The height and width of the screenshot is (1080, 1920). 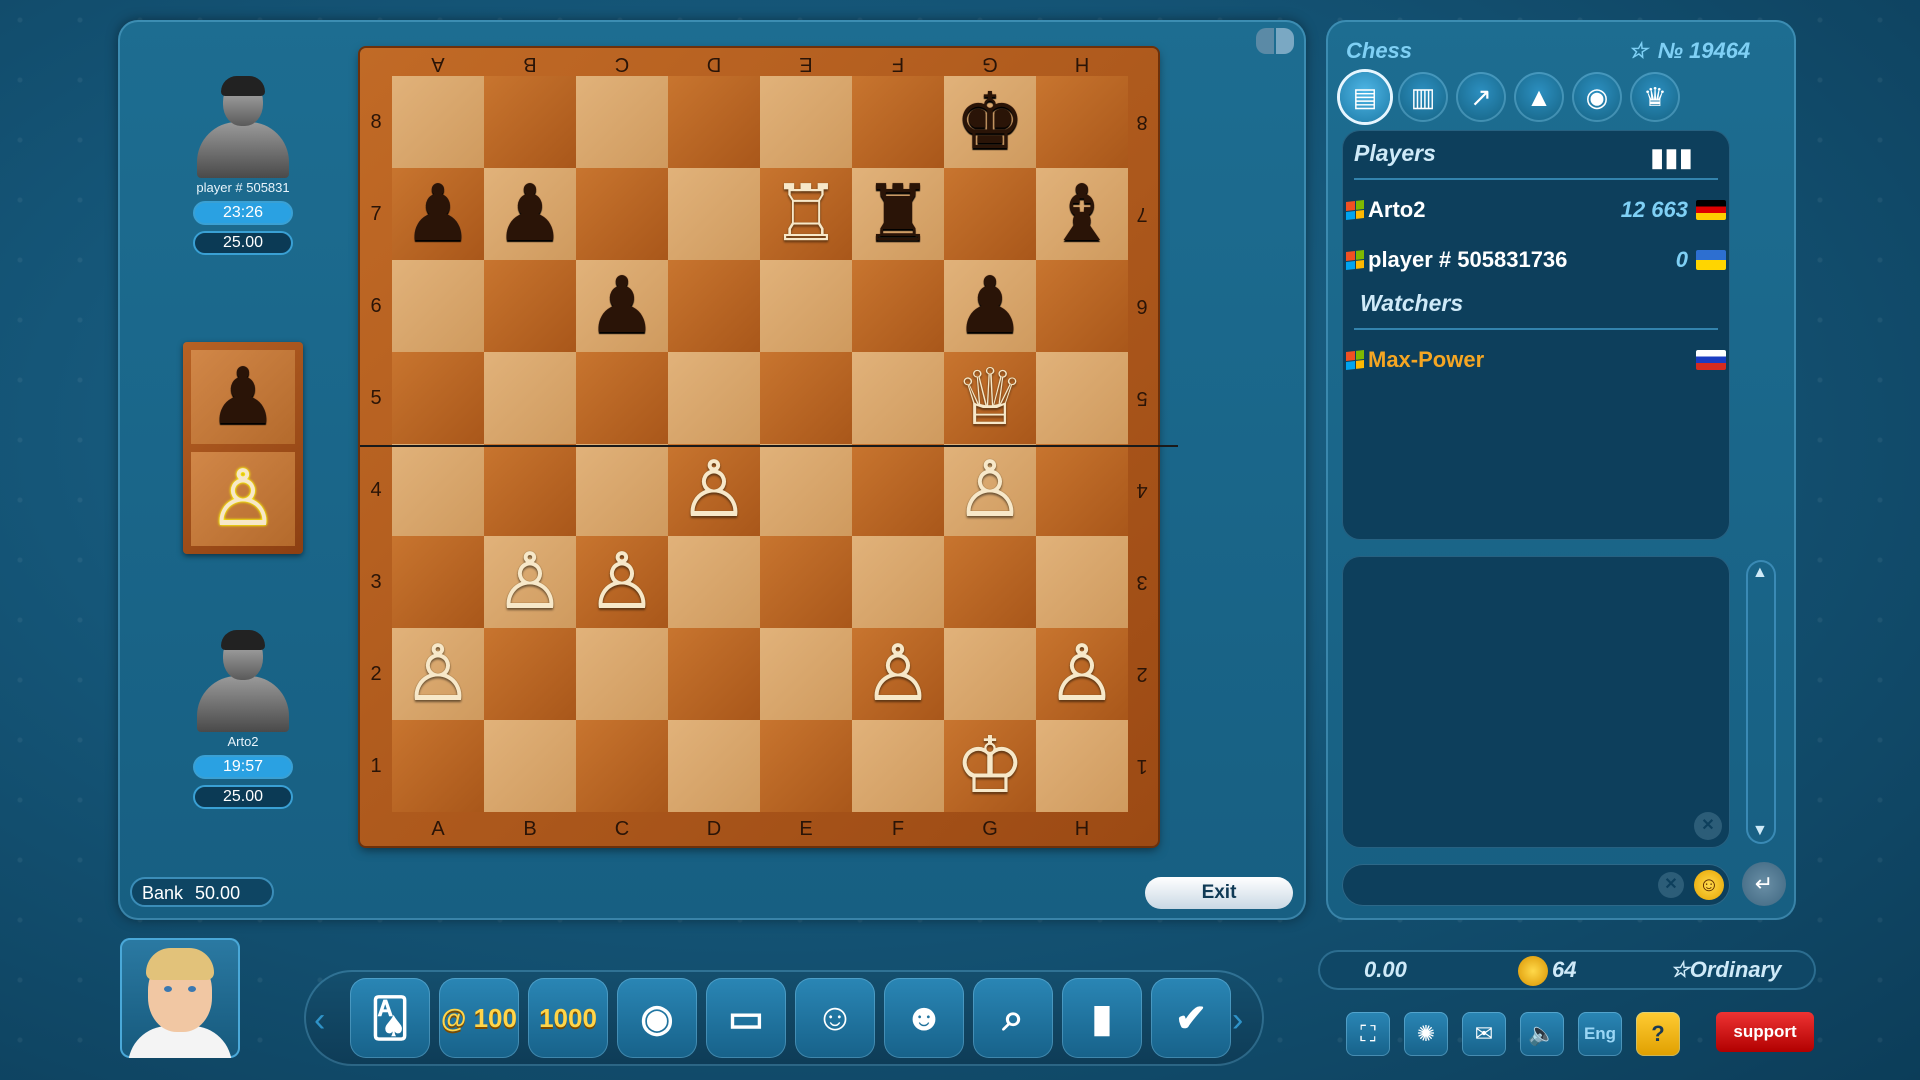 I want to click on square-b7: ♟, so click(x=530, y=214).